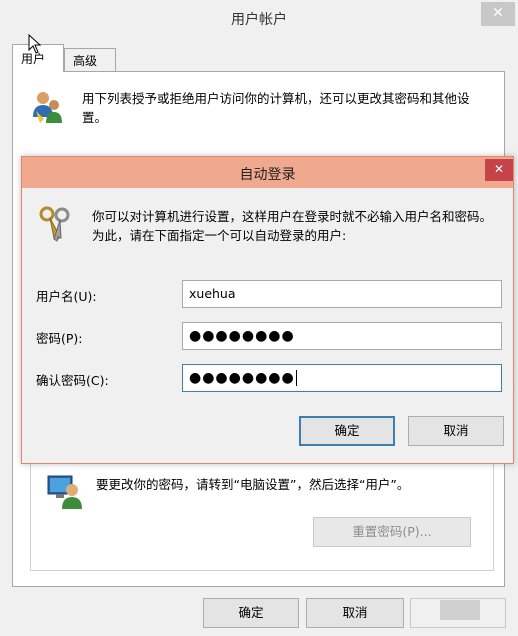 This screenshot has width=518, height=636. Describe the element at coordinates (251, 613) in the screenshot. I see `outer-ok-button: 确定` at that location.